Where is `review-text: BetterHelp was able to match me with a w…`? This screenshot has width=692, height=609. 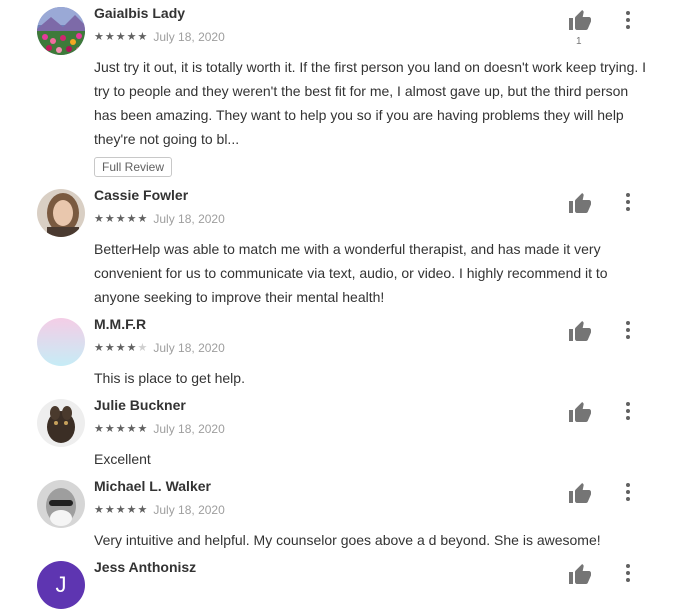
review-text: BetterHelp was able to match me with a w… is located at coordinates (351, 273).